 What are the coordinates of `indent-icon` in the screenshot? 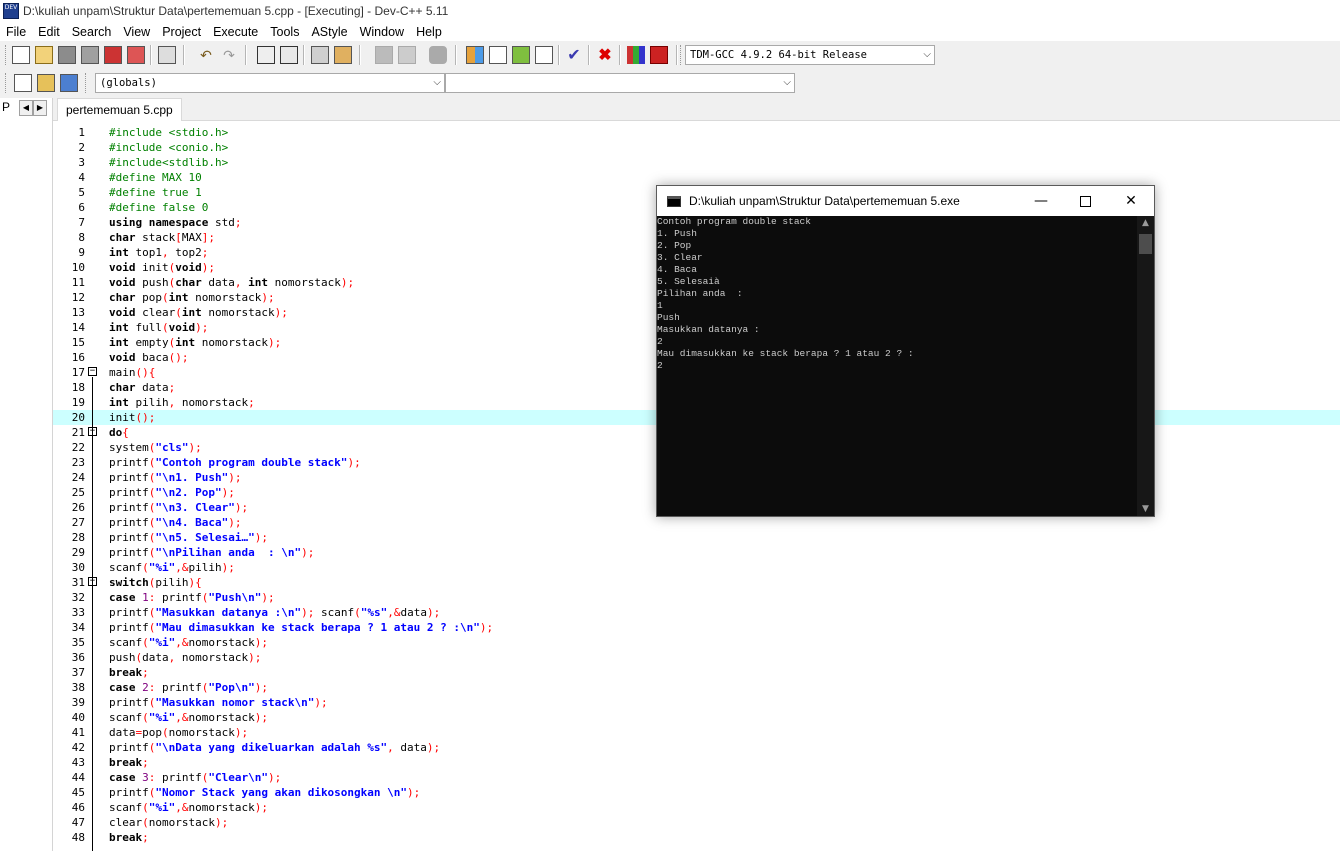 It's located at (320, 55).